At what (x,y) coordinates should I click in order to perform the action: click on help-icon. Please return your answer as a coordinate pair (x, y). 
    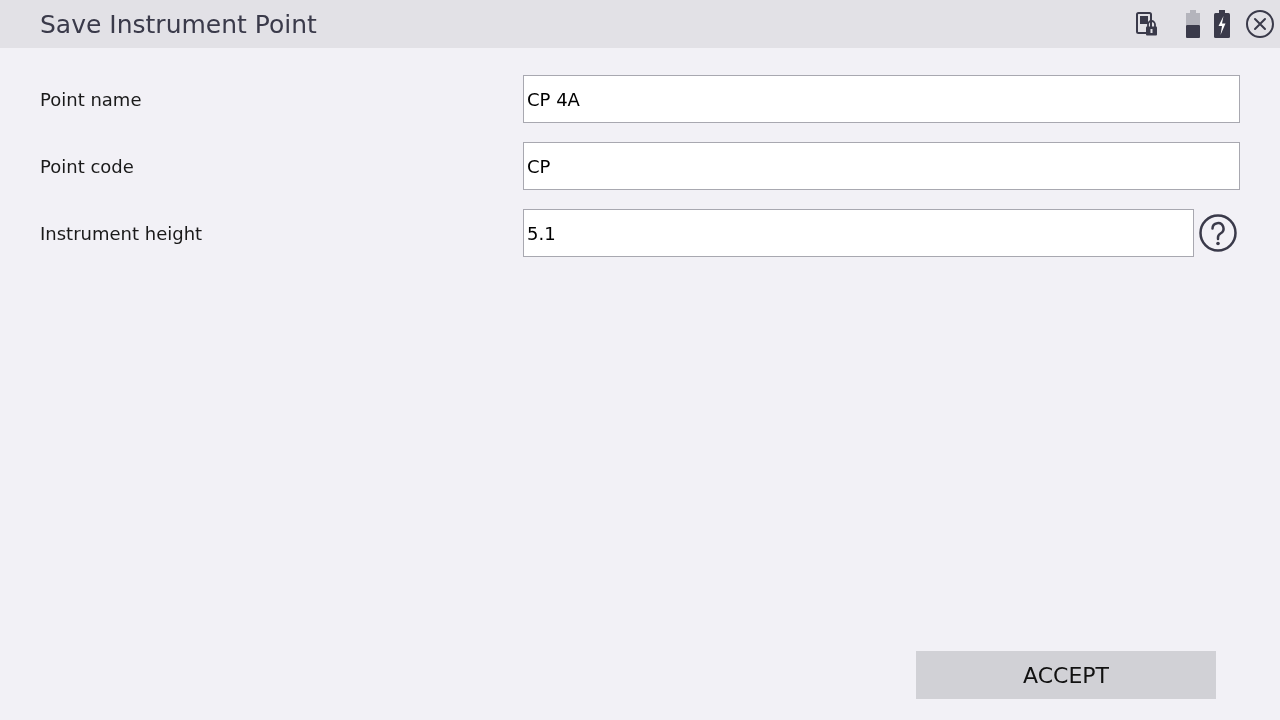
    Looking at the image, I should click on (1218, 233).